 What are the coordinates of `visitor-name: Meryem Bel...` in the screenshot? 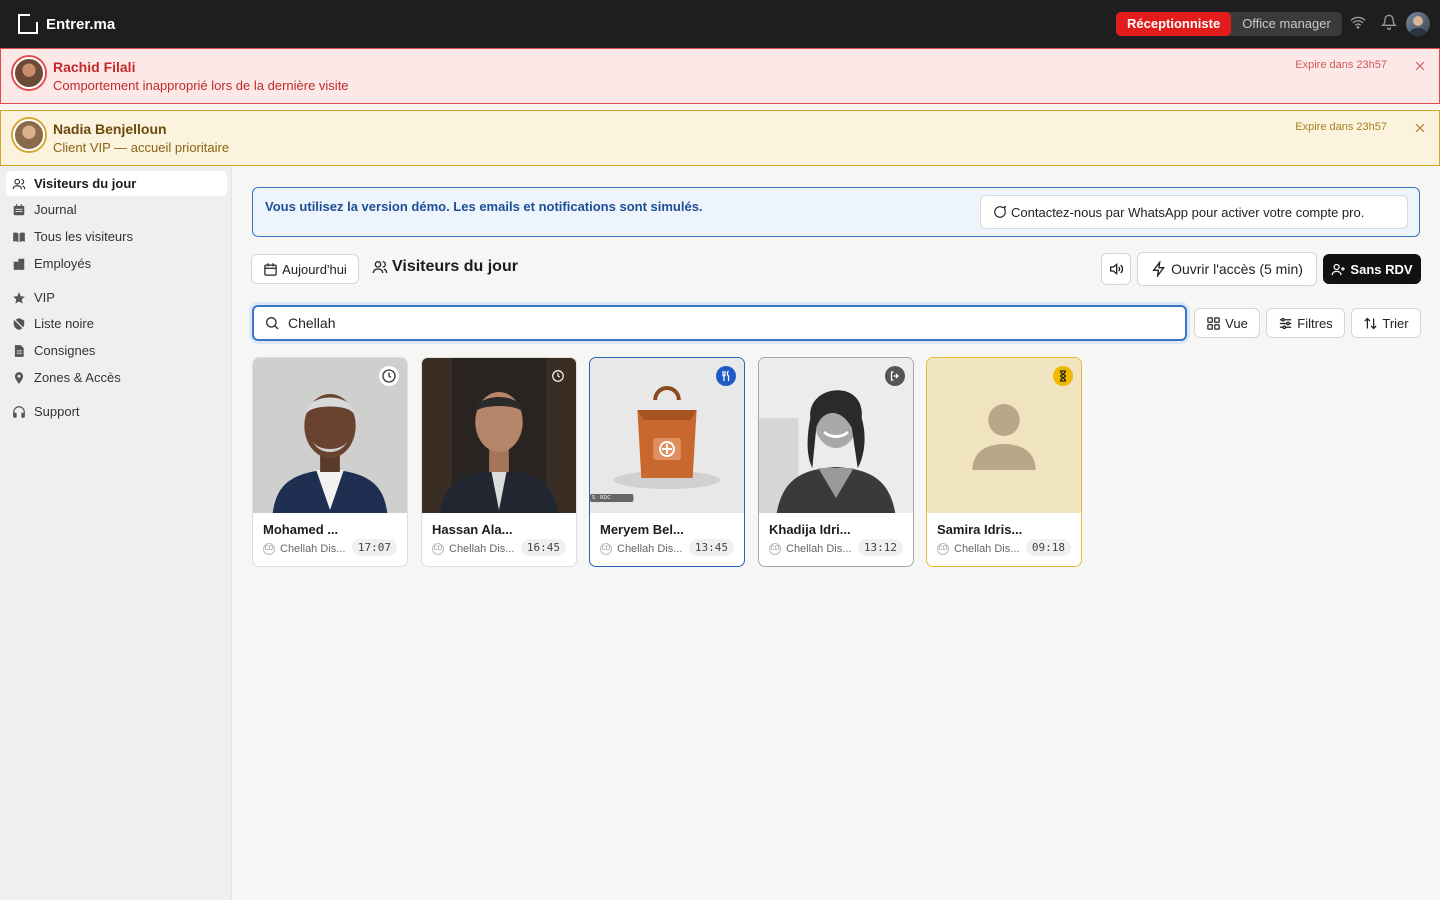 It's located at (642, 529).